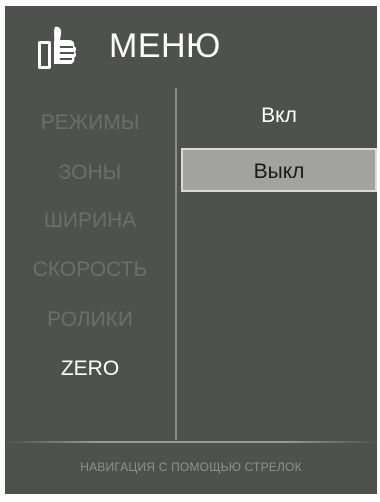 The image size is (380, 502). What do you see at coordinates (90, 320) in the screenshot?
I see `menu-item-rollers: РОЛИКИ` at bounding box center [90, 320].